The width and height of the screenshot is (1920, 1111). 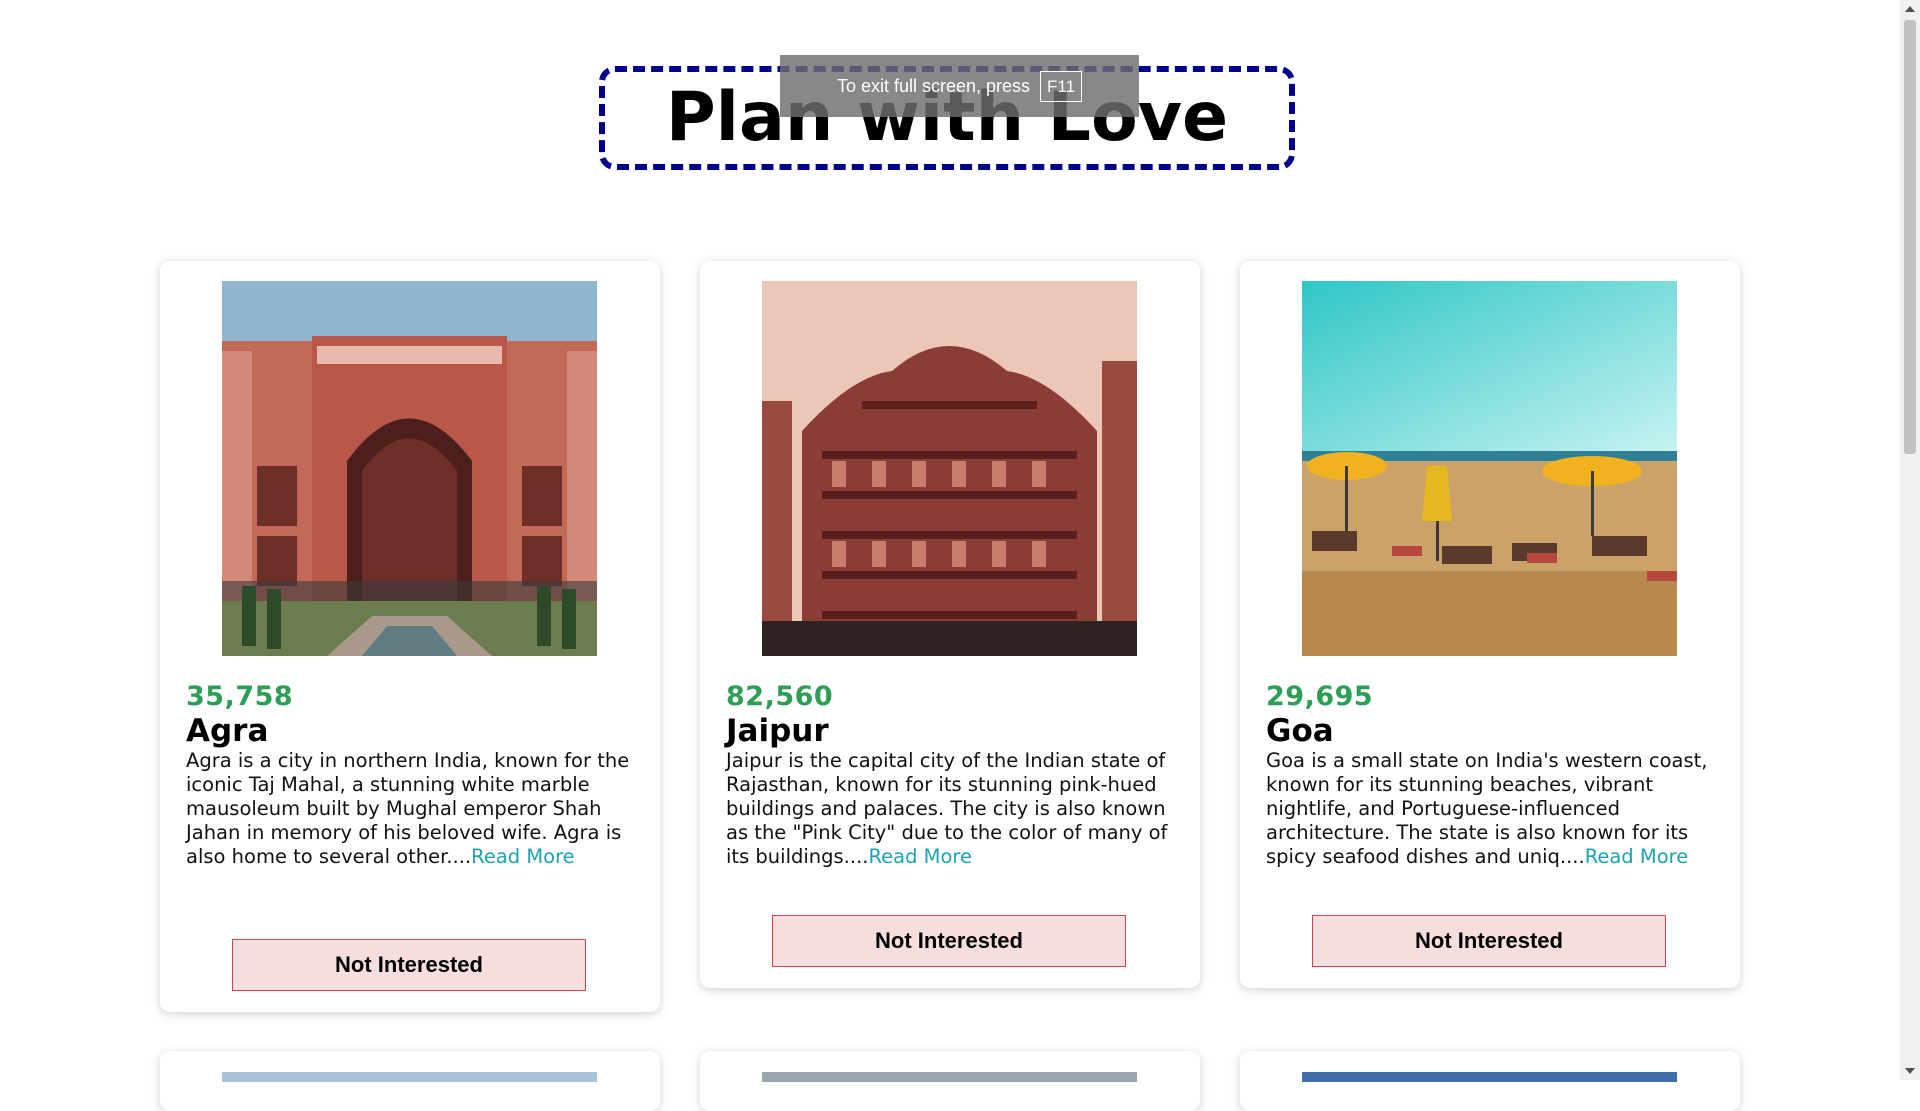 I want to click on city-name: Jaipur, so click(x=777, y=731).